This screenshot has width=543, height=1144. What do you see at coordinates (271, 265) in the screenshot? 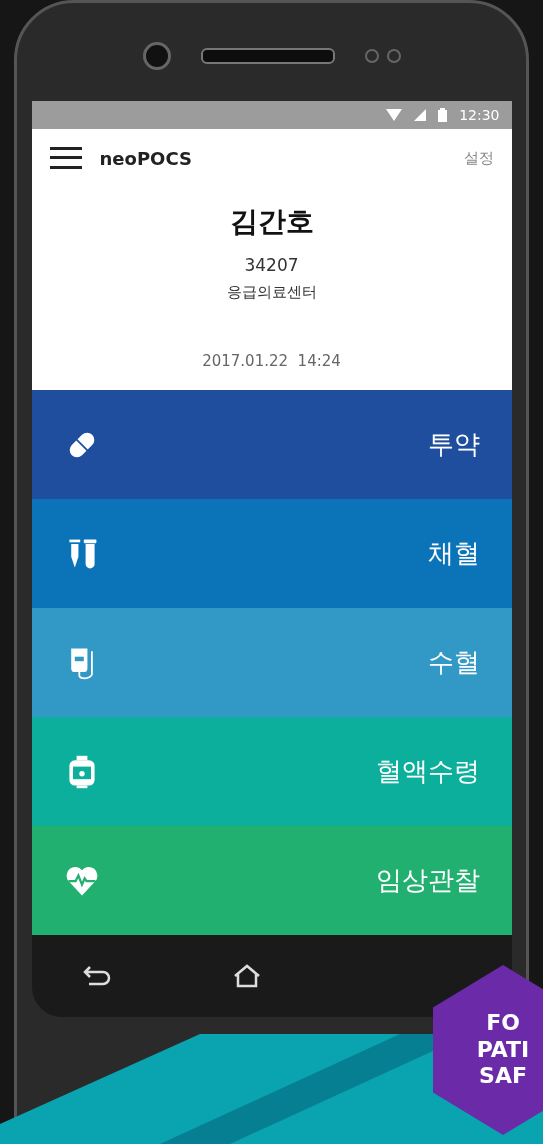
I see `user-id: 34207` at bounding box center [271, 265].